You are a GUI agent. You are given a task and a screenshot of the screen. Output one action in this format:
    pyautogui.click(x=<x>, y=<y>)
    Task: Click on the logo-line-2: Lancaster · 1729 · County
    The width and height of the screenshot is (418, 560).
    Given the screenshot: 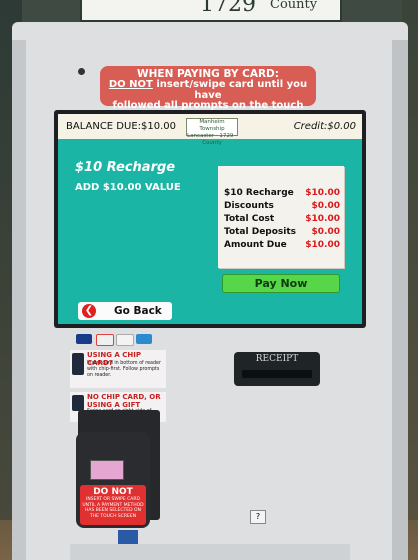 What is the action you would take?
    pyautogui.click(x=212, y=139)
    